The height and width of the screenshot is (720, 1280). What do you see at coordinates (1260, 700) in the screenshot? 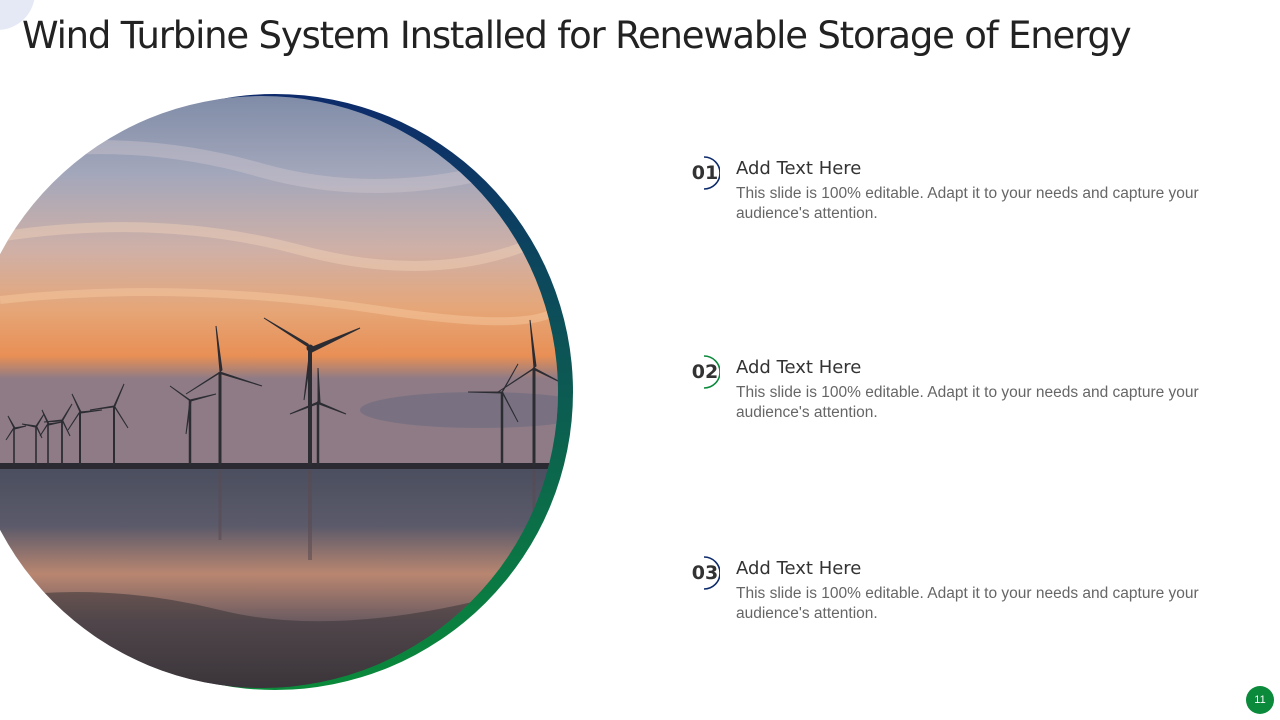
I see `page-number-badge: 11` at bounding box center [1260, 700].